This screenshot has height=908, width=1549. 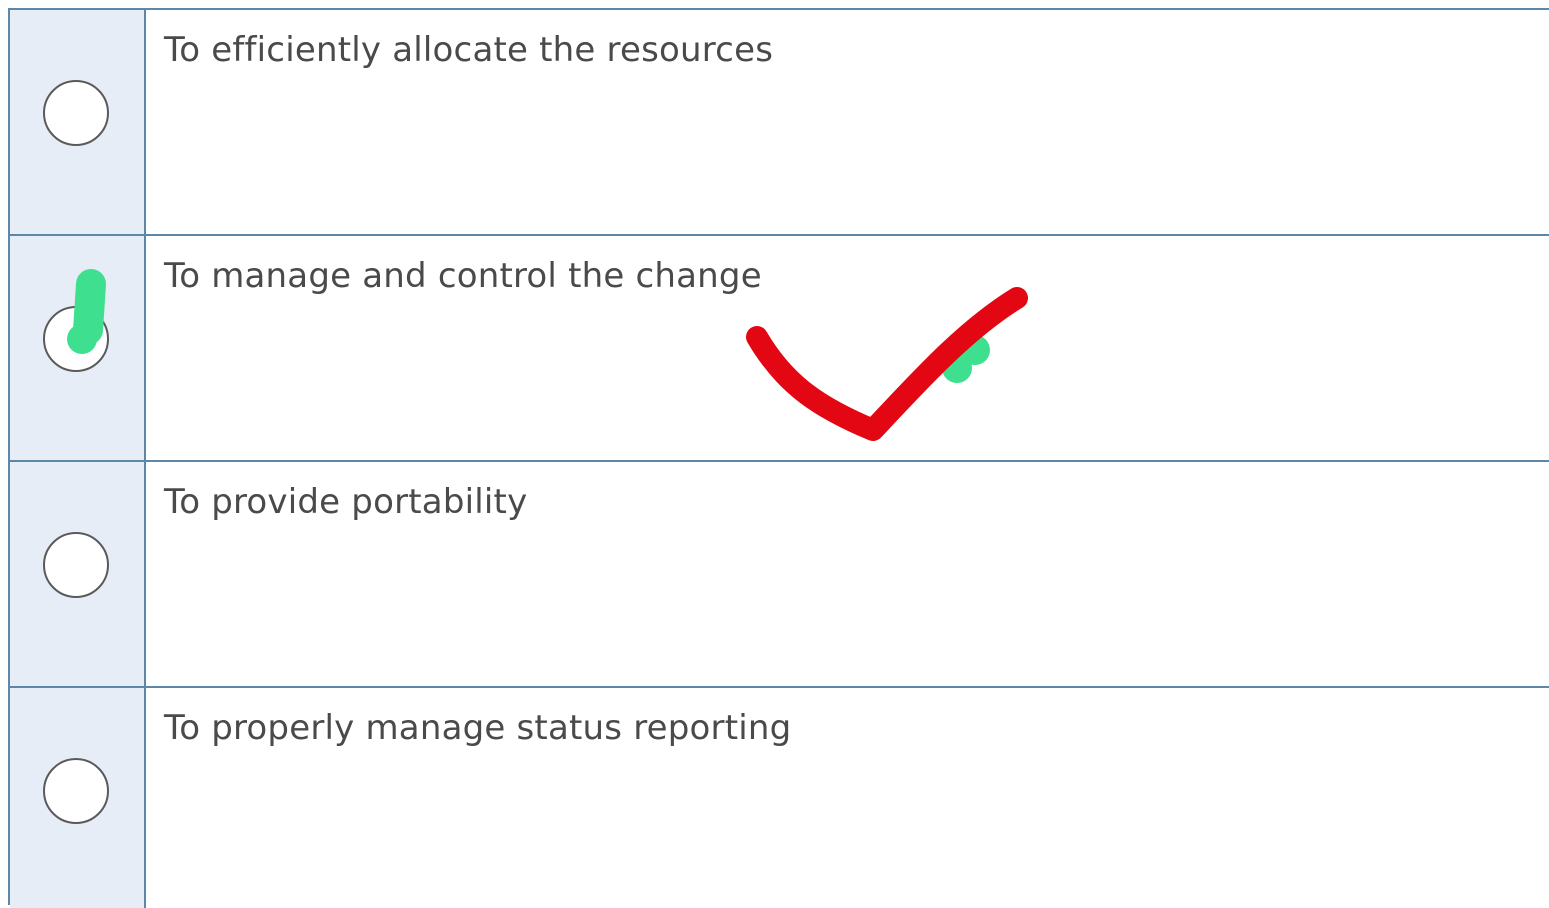 I want to click on option-label-4: To properly manage status reporting, so click(x=478, y=728).